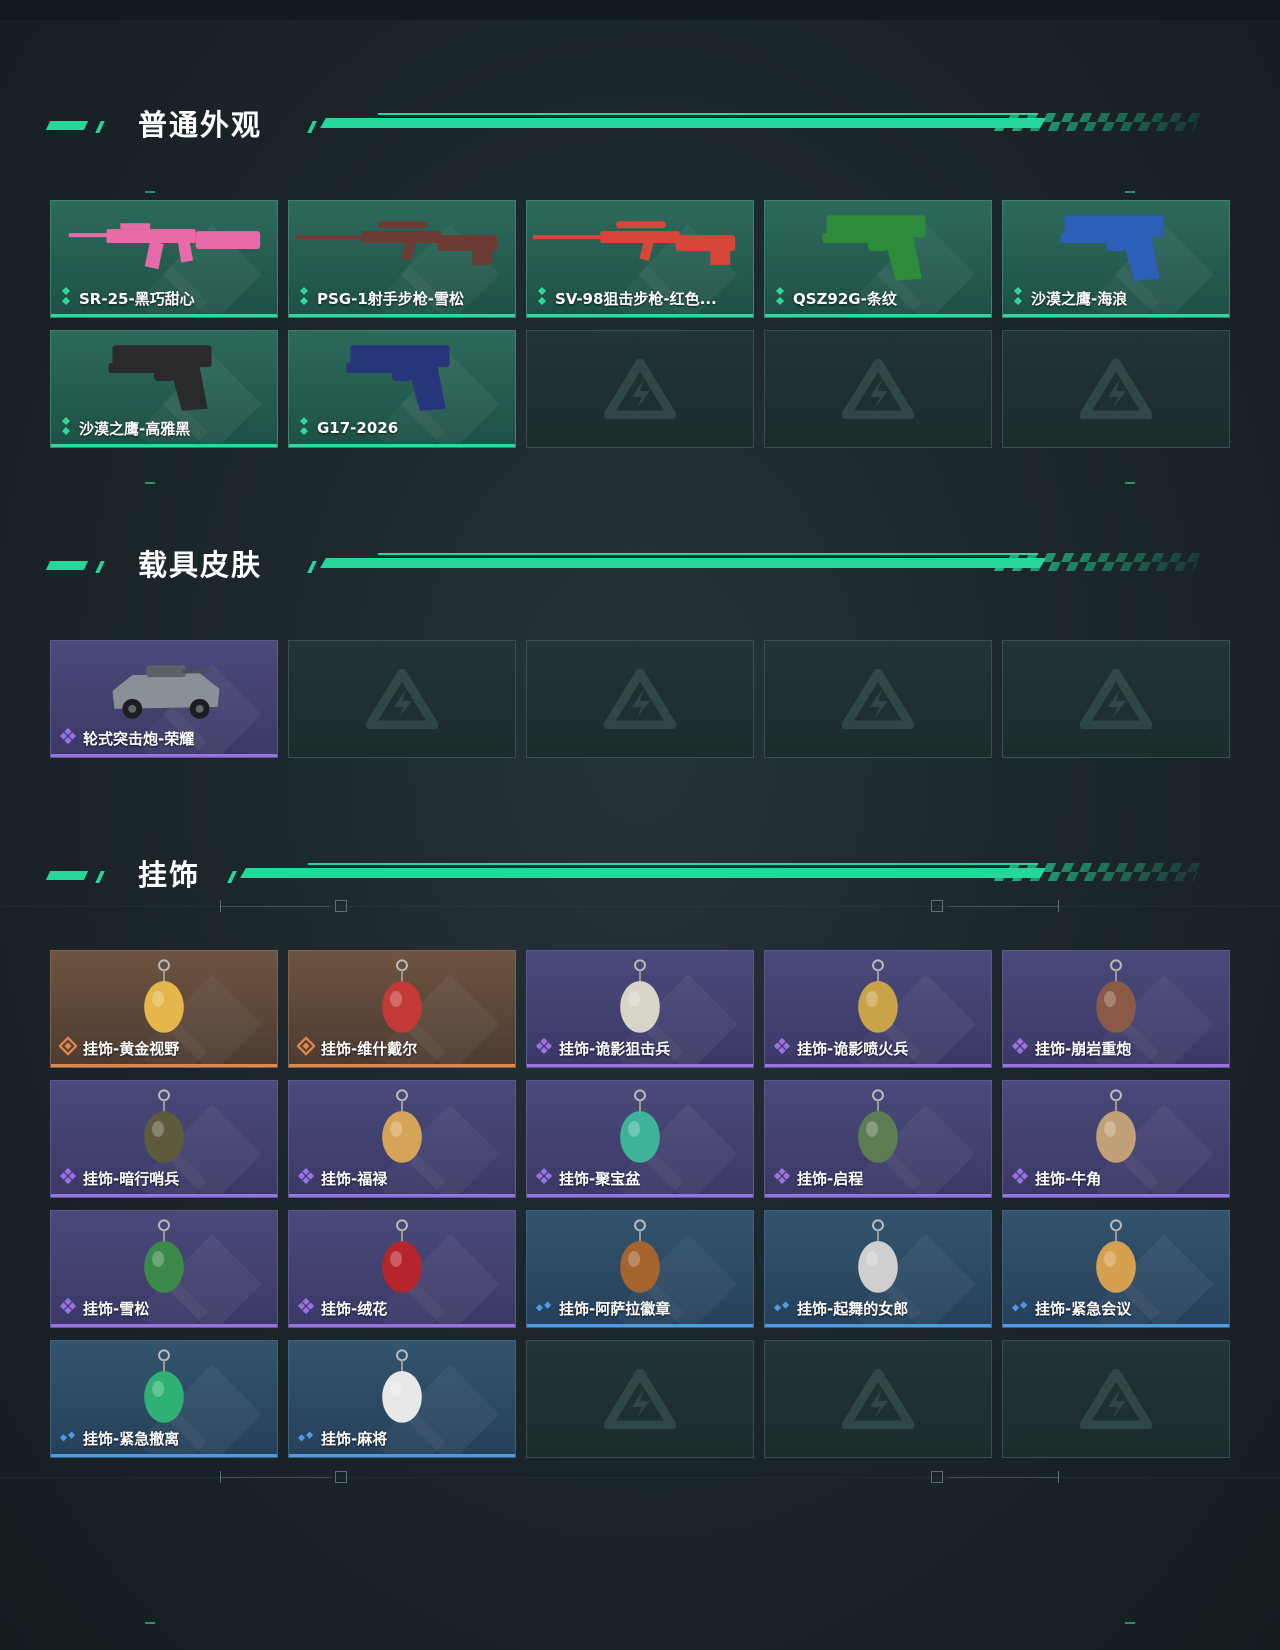 This screenshot has width=1280, height=1650. What do you see at coordinates (380, 298) in the screenshot?
I see `item-label-row: PSG-1射手步枪-雪松` at bounding box center [380, 298].